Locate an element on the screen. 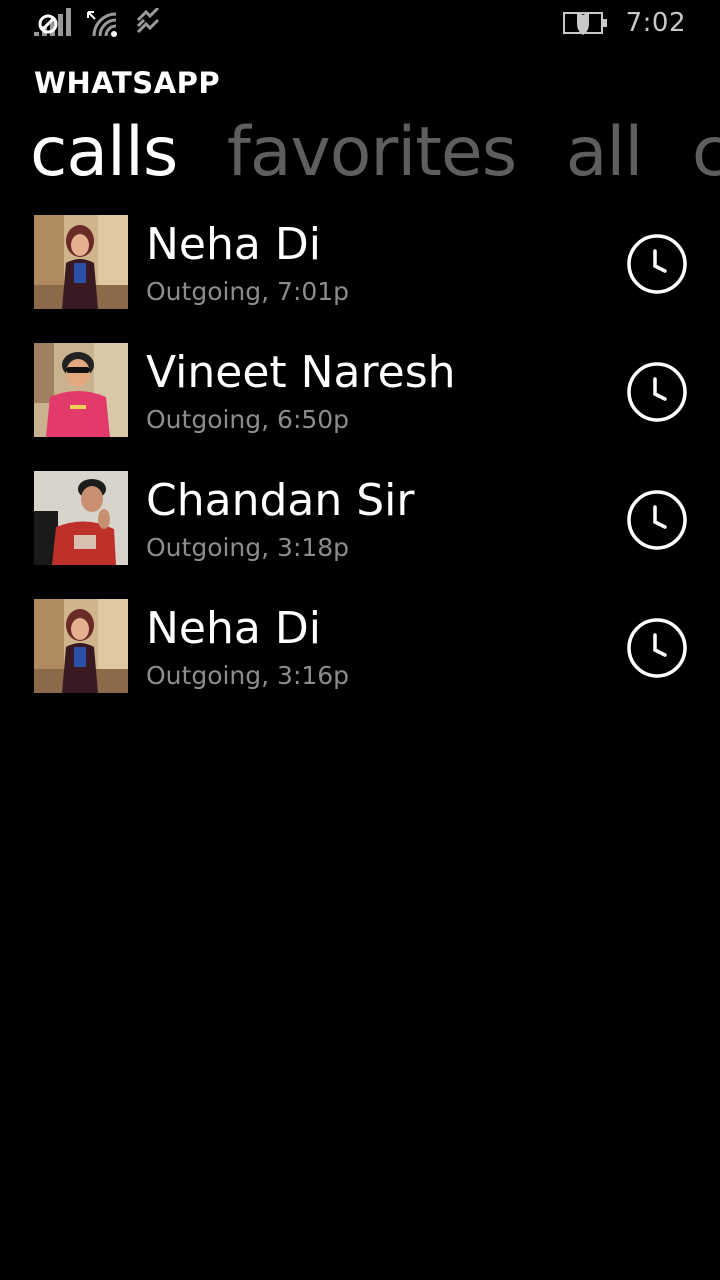  pivot-header: calls favorites all chats is located at coordinates (375, 153).